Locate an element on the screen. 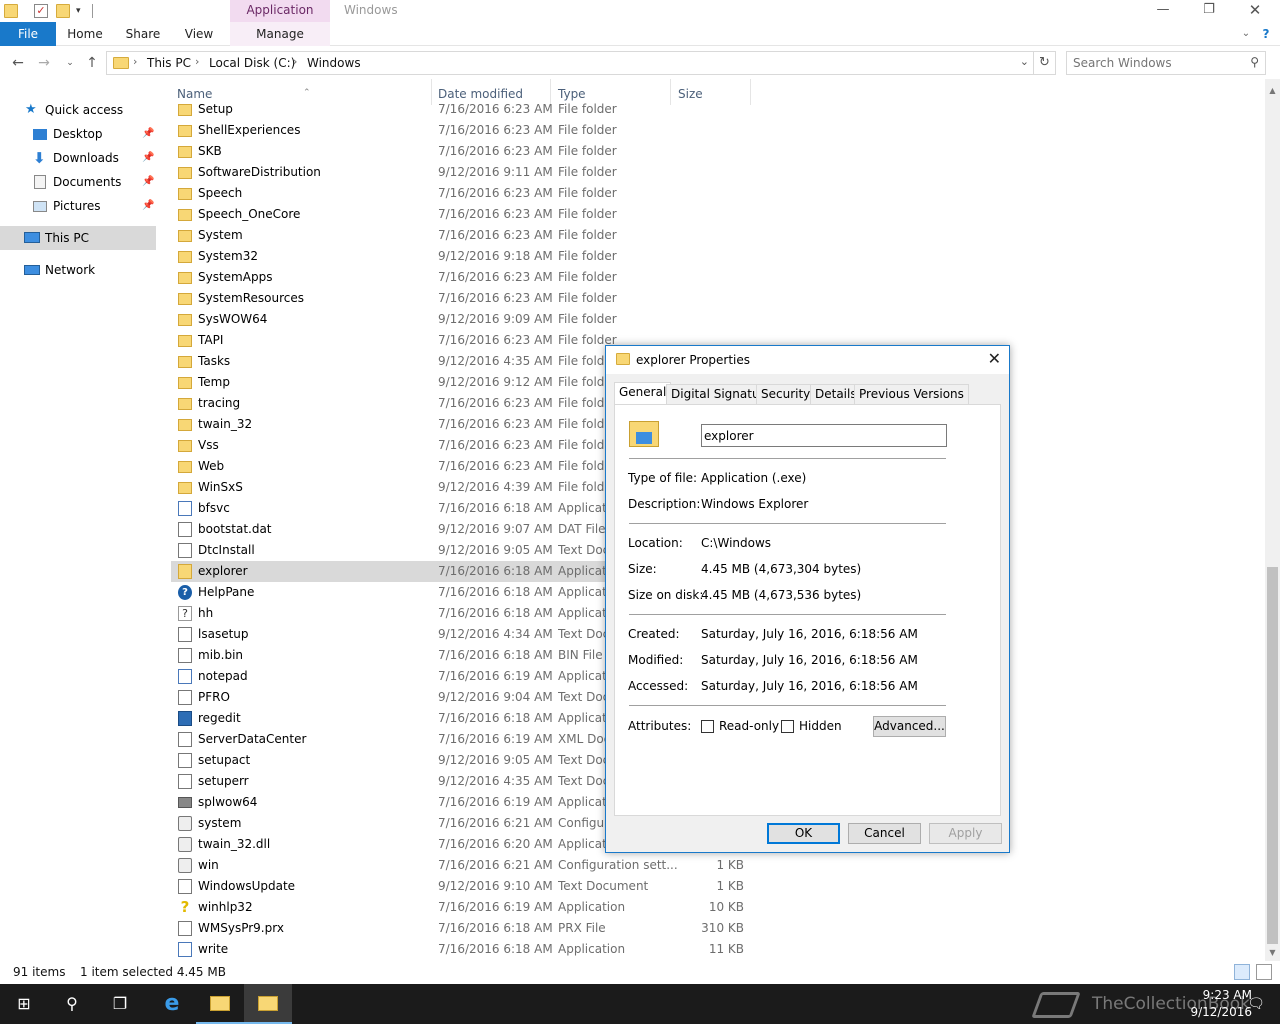  file-name: TAPI is located at coordinates (211, 340).